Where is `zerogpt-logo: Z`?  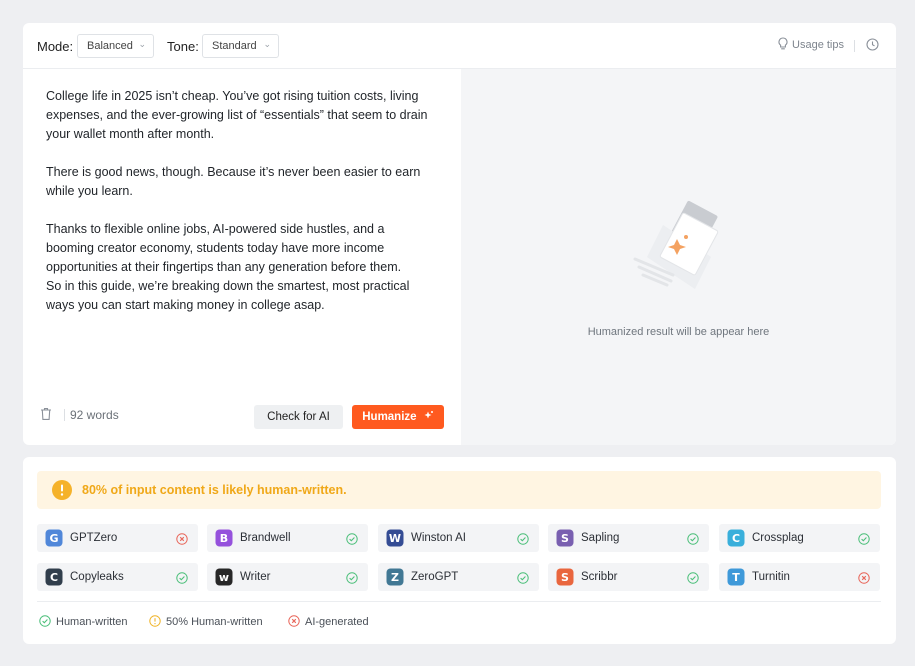 zerogpt-logo: Z is located at coordinates (395, 577).